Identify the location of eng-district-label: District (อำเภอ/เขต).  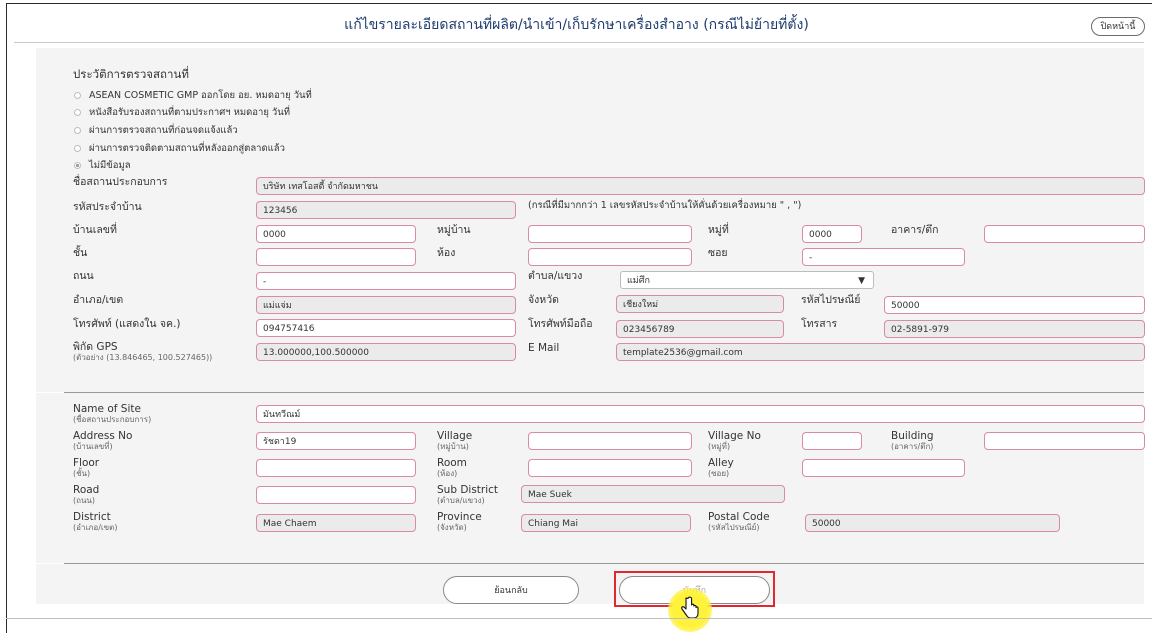
(95, 521).